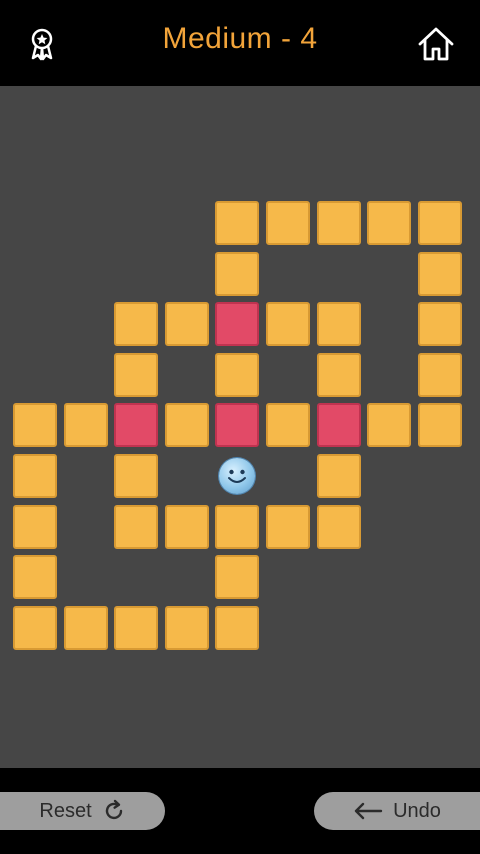 Image resolution: width=480 pixels, height=854 pixels. I want to click on level-title: Medium - 4, so click(240, 38).